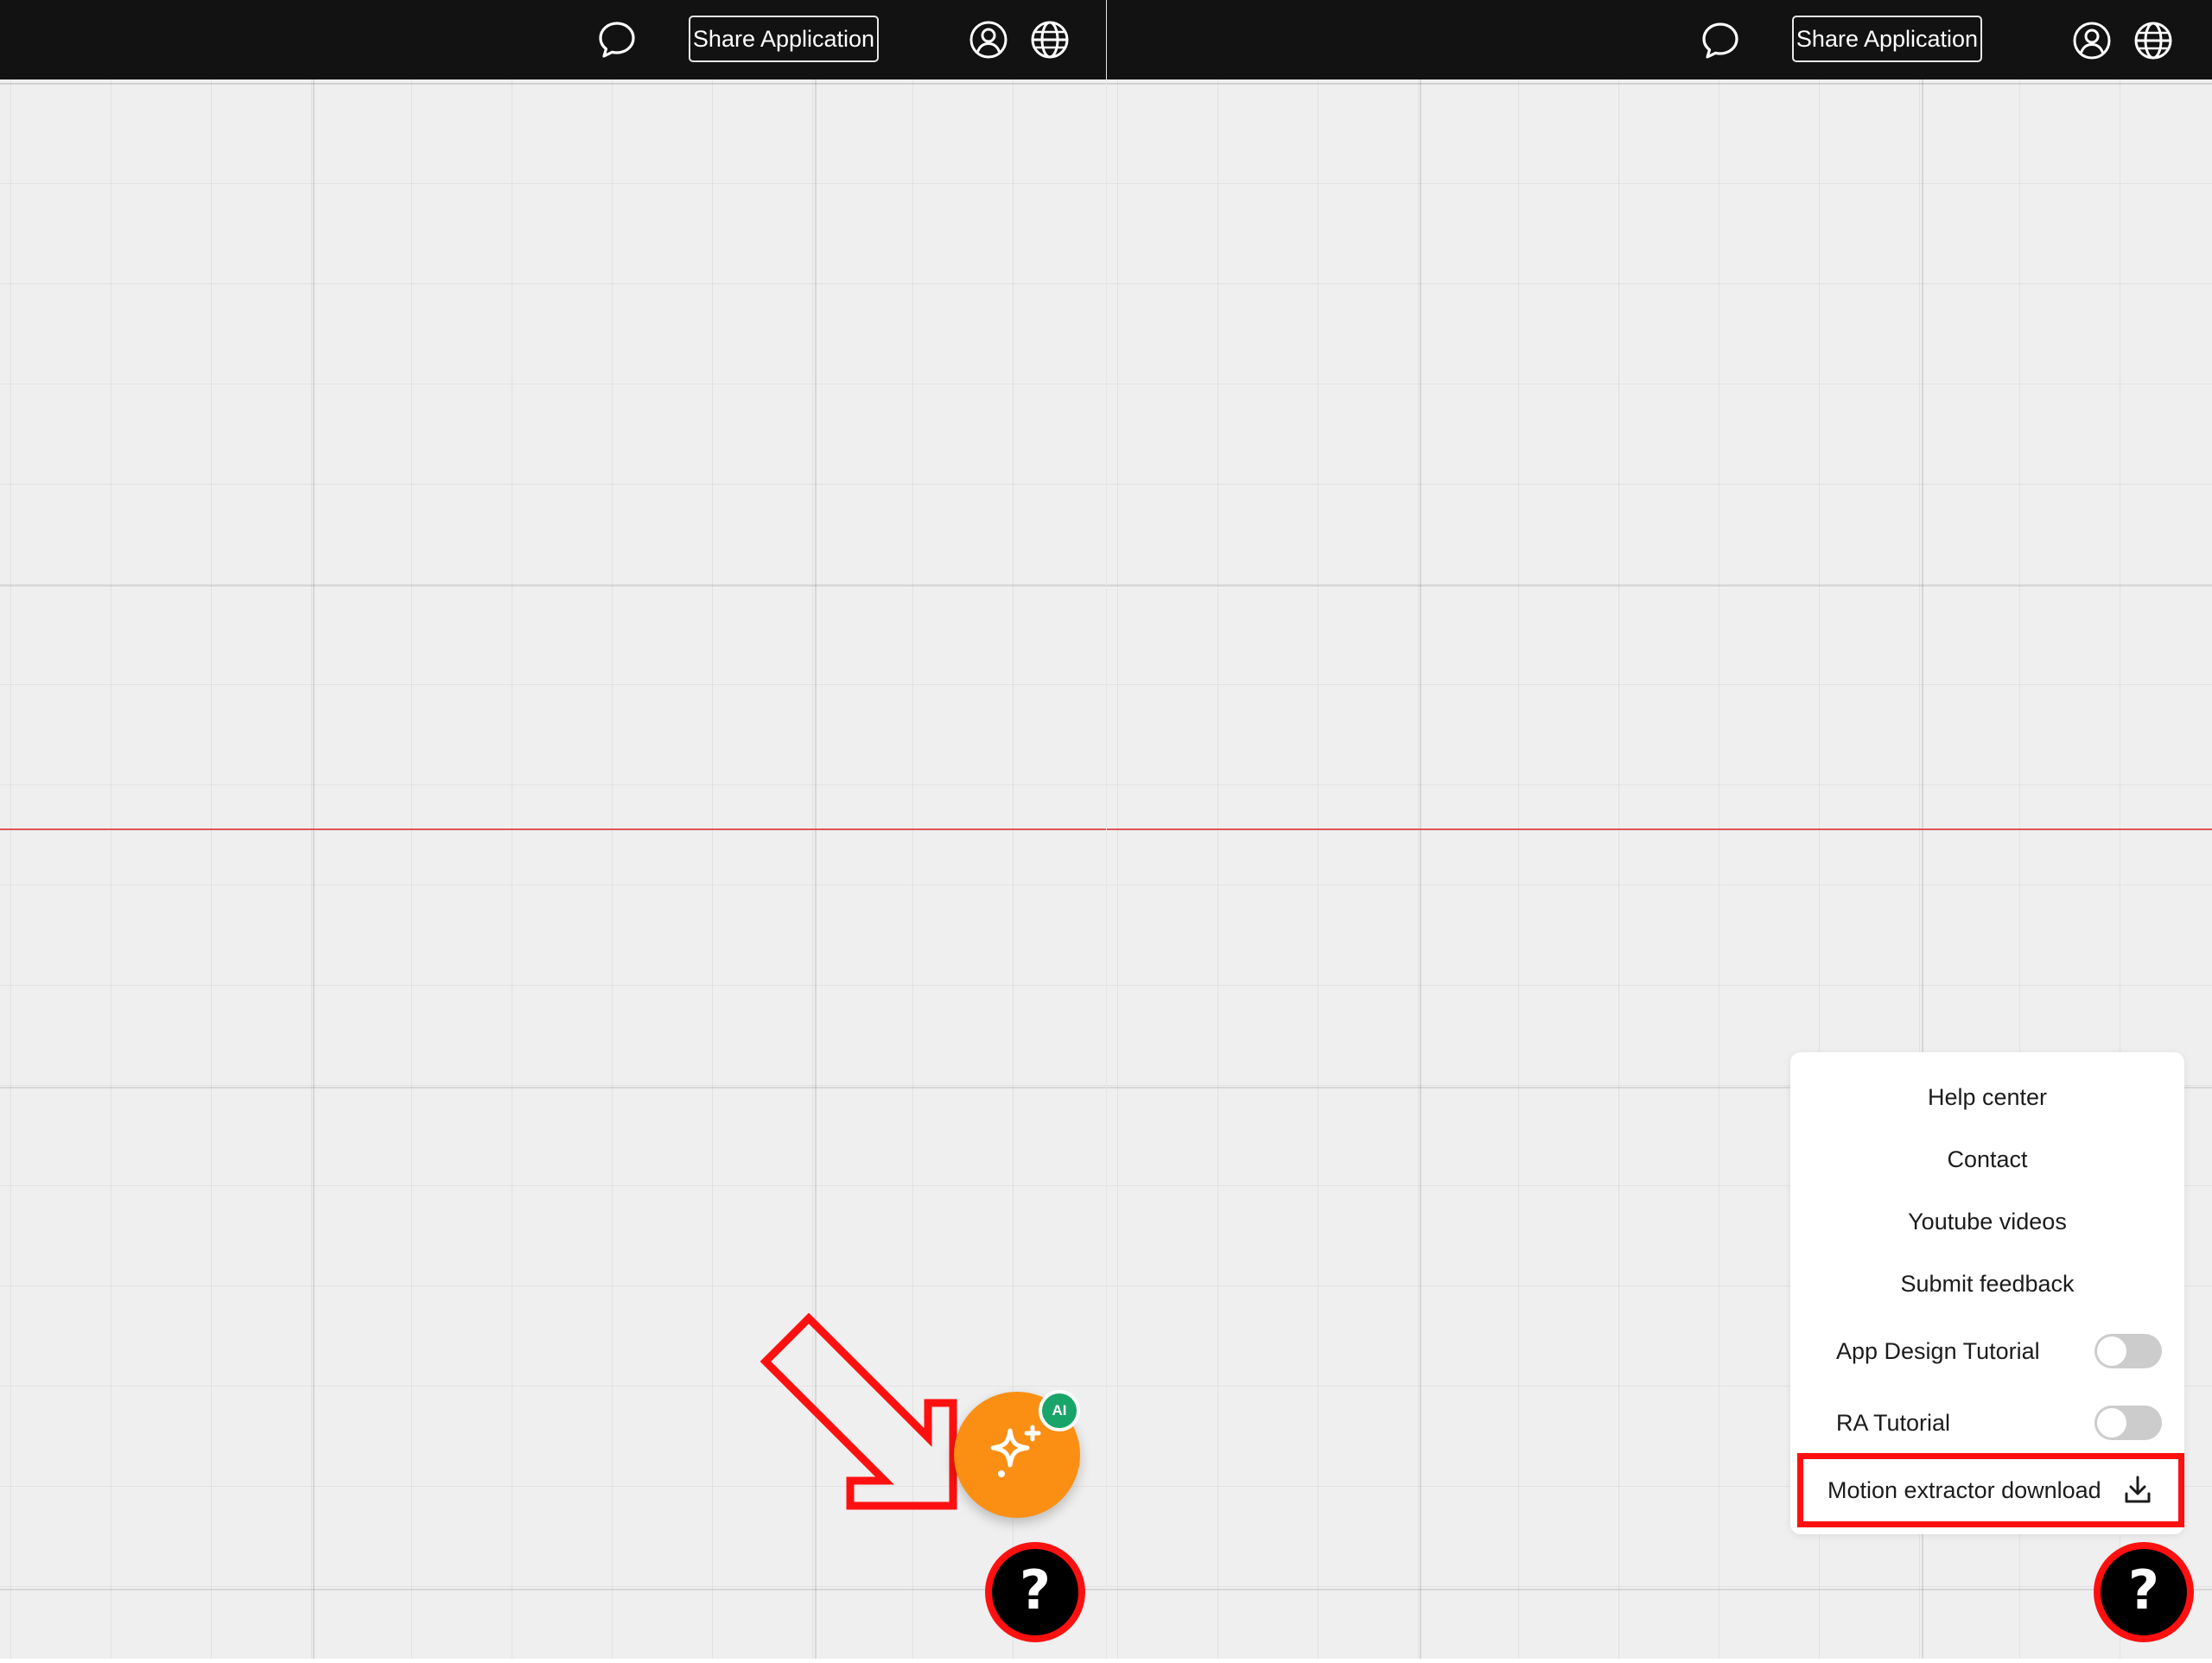 The width and height of the screenshot is (2212, 1663). Describe the element at coordinates (1015, 1451) in the screenshot. I see `sparkles-icon` at that location.